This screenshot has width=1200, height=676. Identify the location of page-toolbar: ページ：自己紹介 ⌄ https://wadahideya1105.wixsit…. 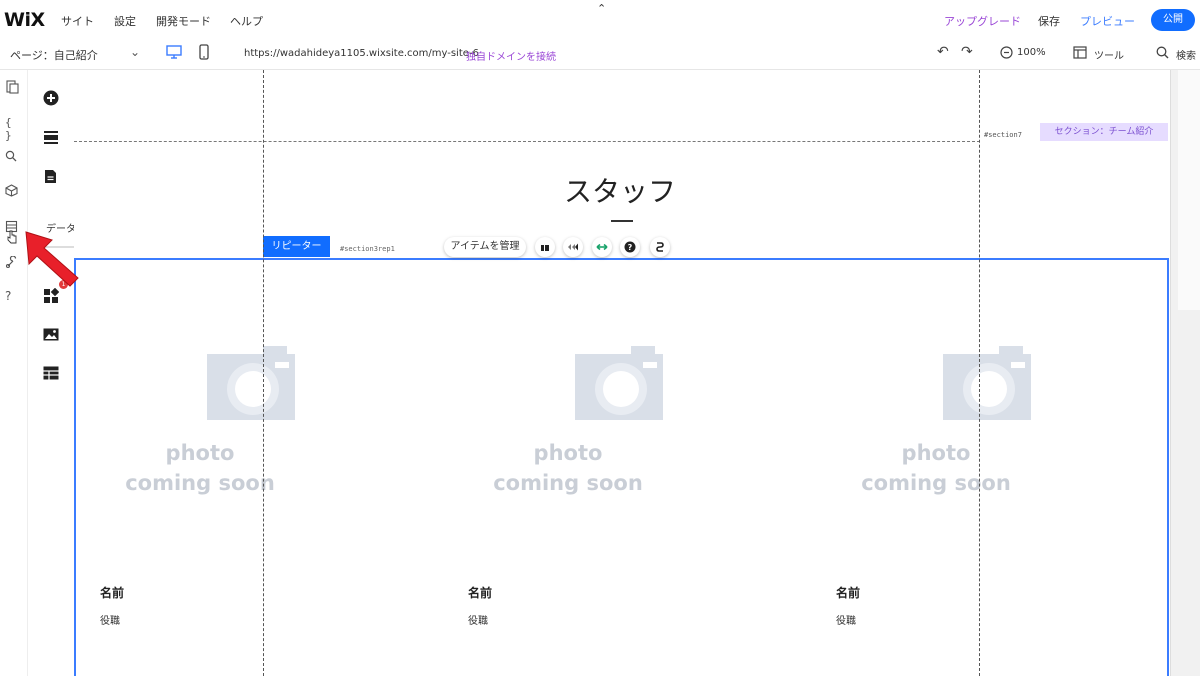
(600, 55).